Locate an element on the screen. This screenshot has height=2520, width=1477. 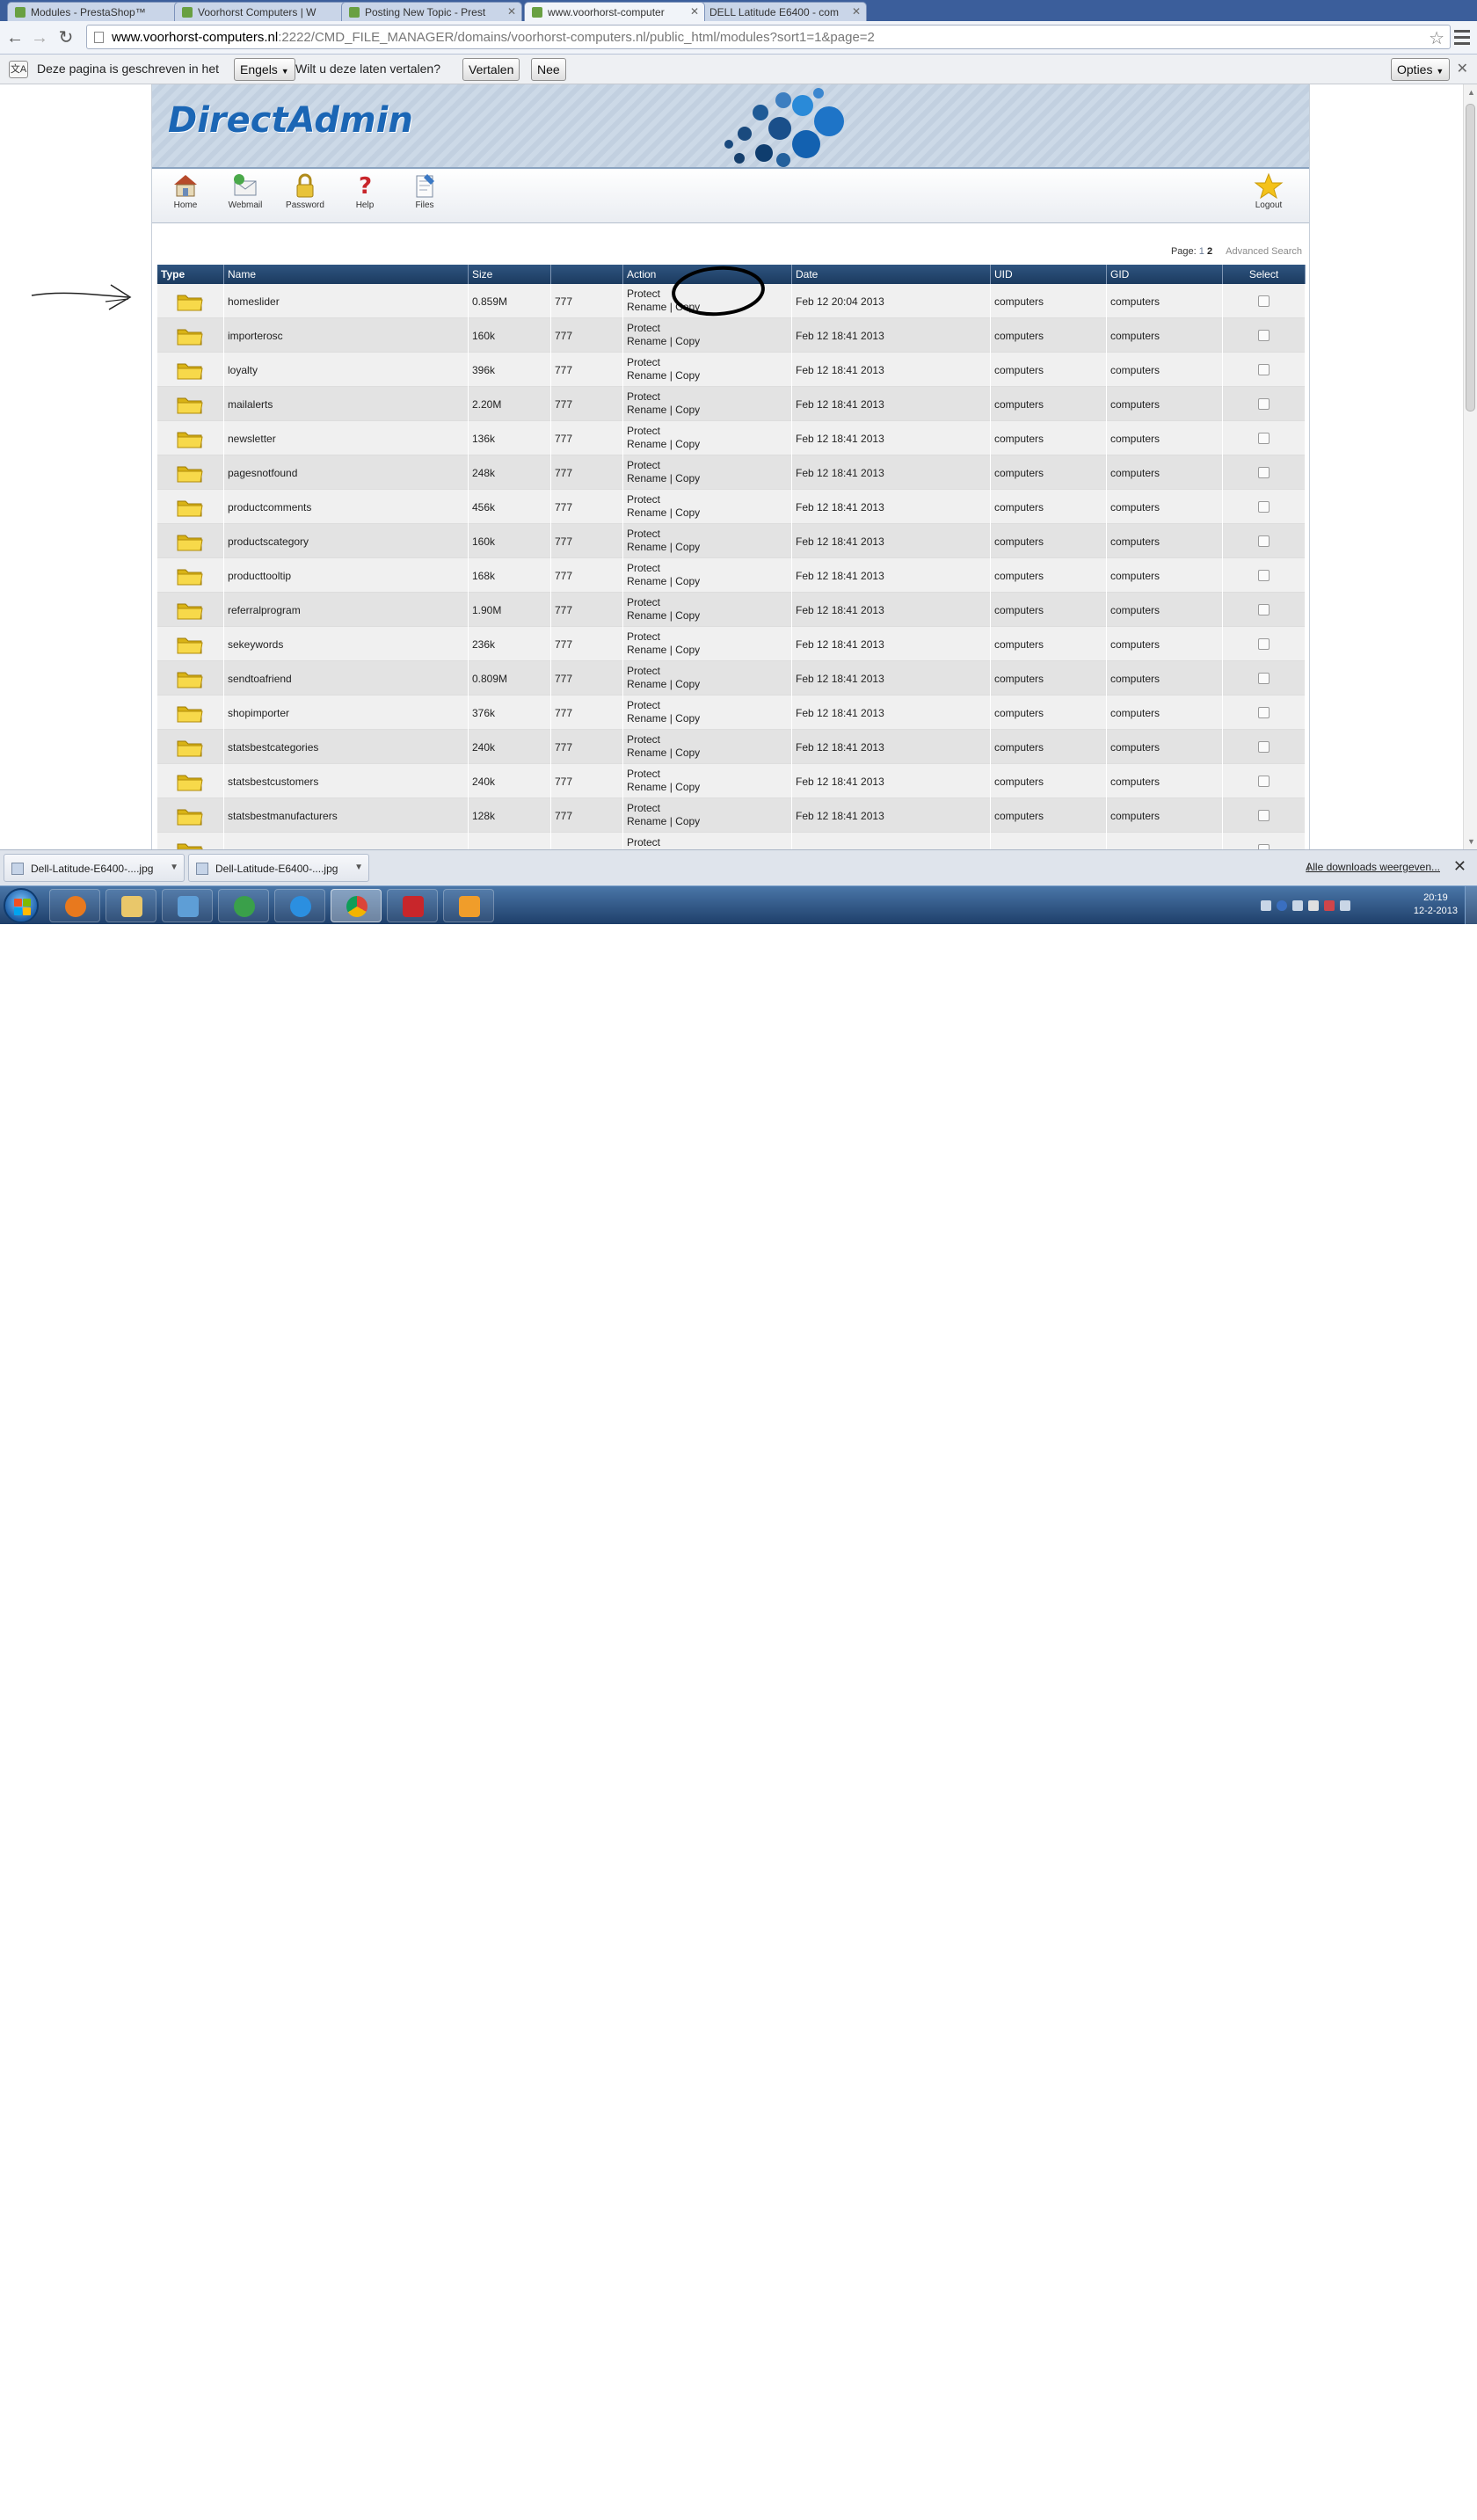
column-header: Size is located at coordinates (510, 274).